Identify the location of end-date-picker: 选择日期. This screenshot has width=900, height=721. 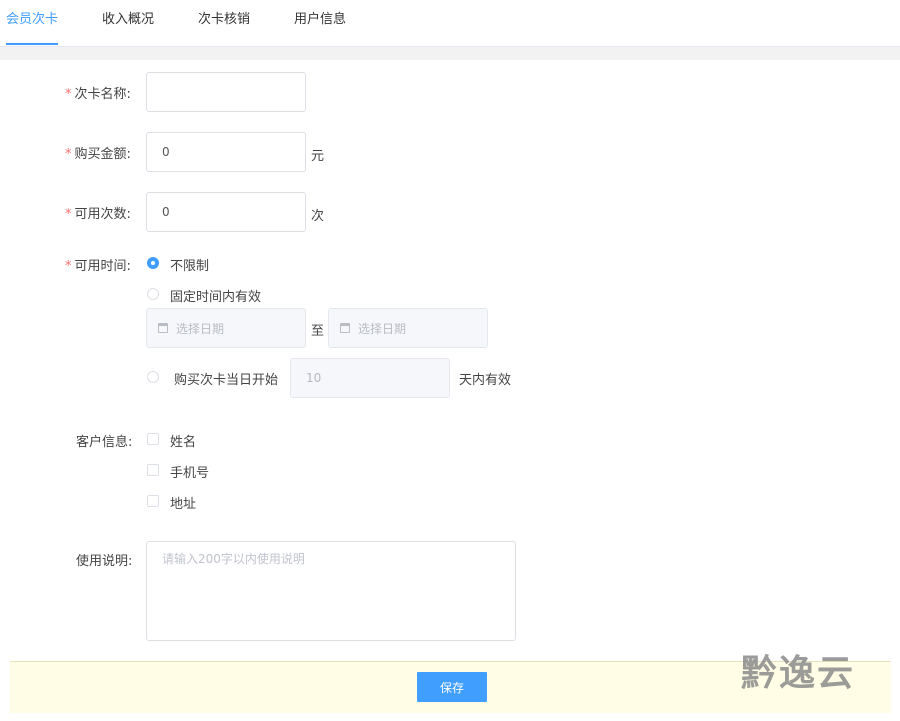
(408, 328).